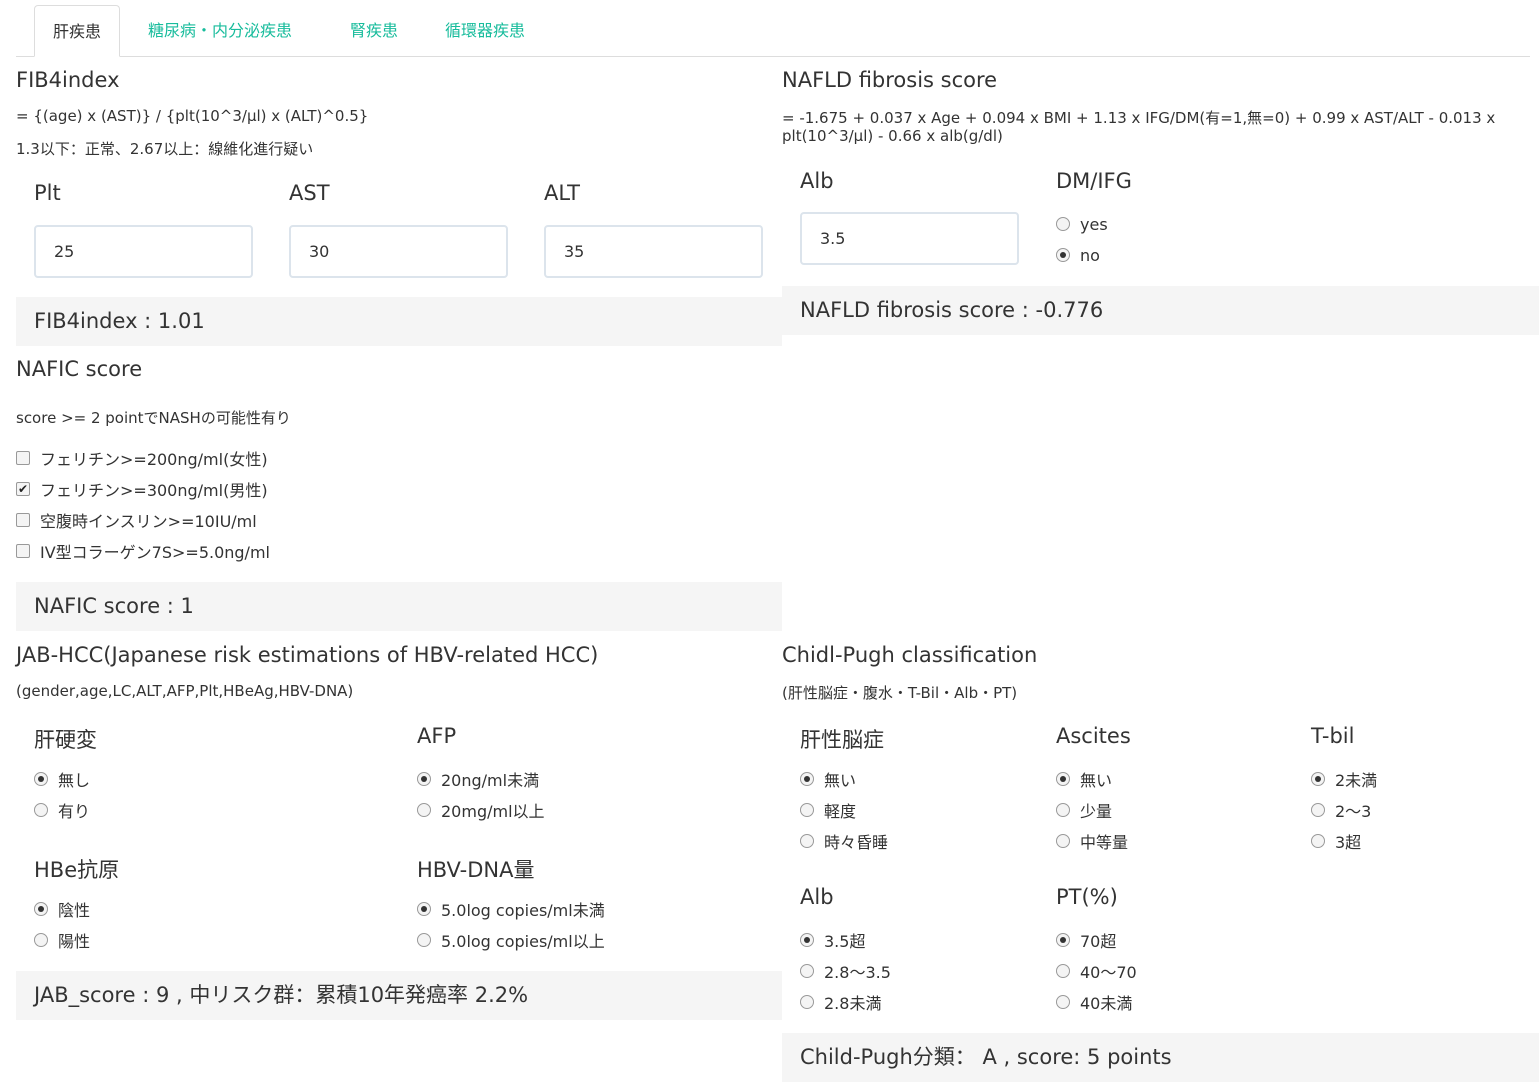 The height and width of the screenshot is (1088, 1539). Describe the element at coordinates (1087, 897) in the screenshot. I see `pt-label: PT(%)` at that location.